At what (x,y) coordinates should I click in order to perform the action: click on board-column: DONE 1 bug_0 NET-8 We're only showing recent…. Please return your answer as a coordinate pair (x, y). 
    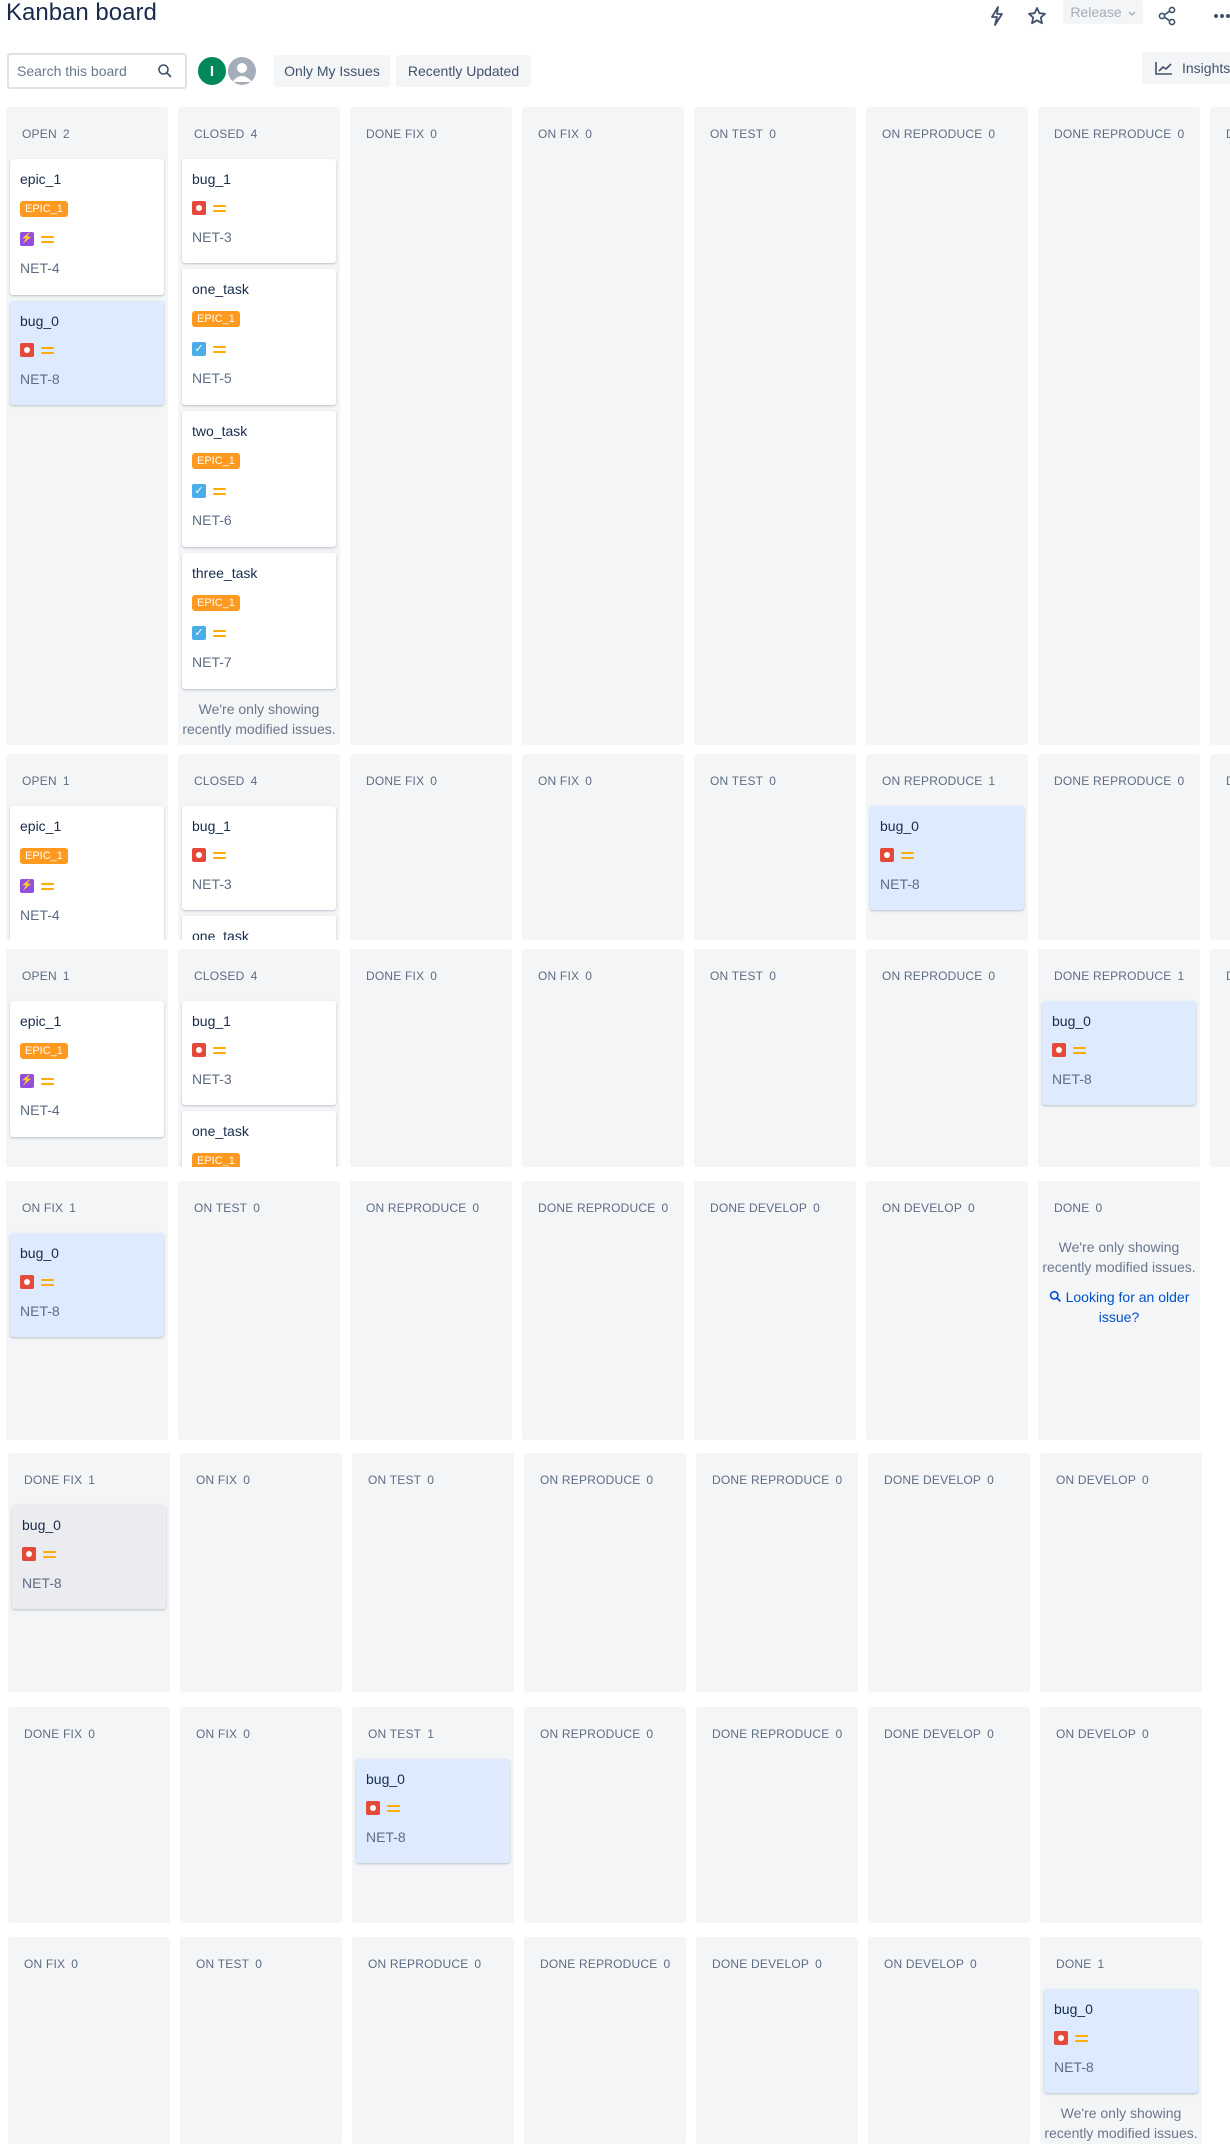
    Looking at the image, I should click on (1121, 2040).